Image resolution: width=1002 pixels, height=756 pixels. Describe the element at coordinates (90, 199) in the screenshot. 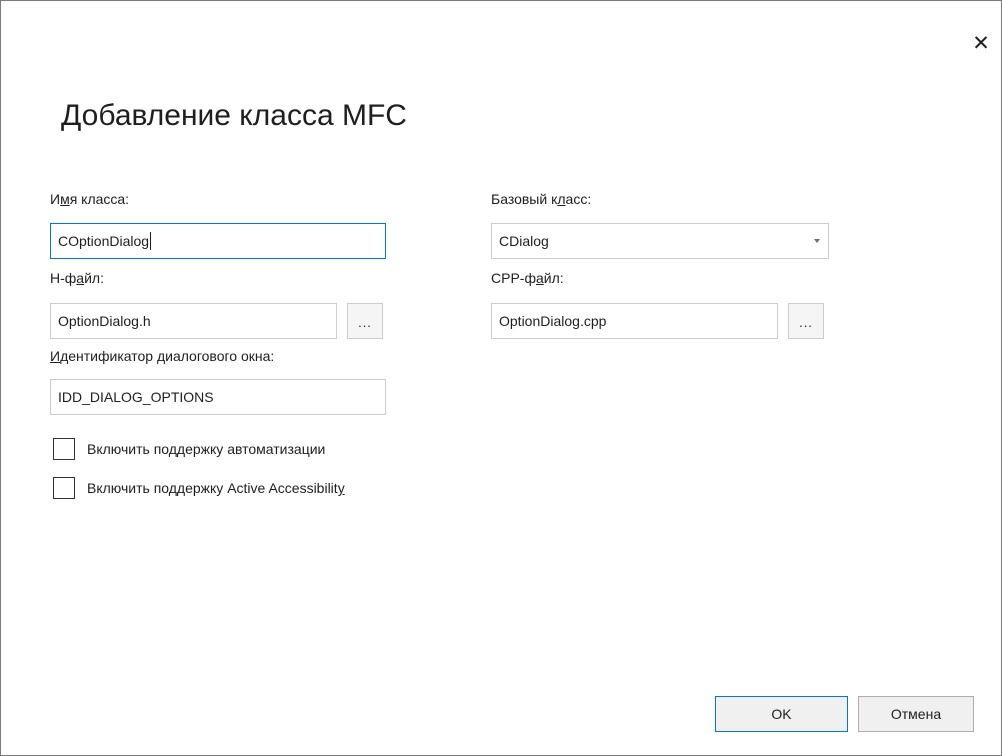

I see `class-name-label: Имя класса:` at that location.